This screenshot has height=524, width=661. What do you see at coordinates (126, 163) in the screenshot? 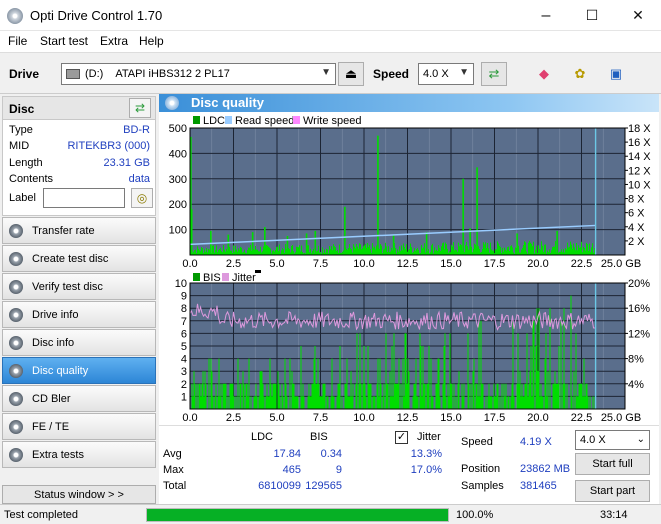
I see `disc-length-value: 23.31 GB` at bounding box center [126, 163].